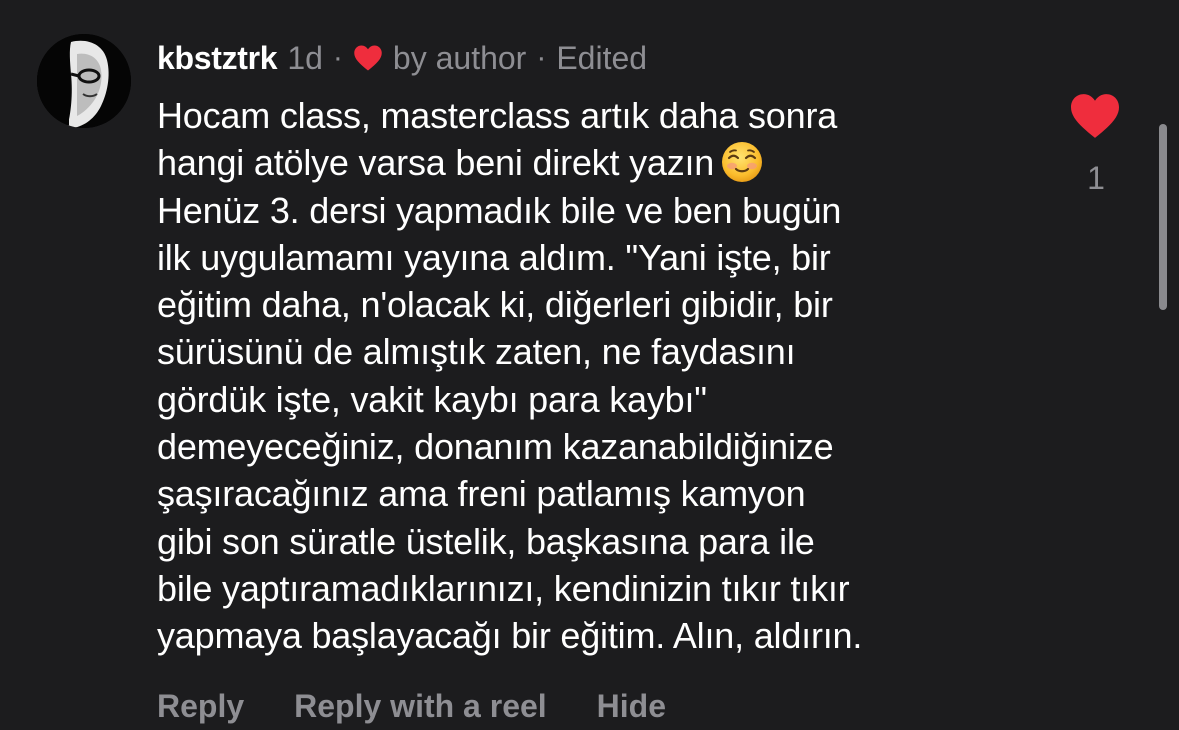 The width and height of the screenshot is (1179, 730). I want to click on smiling-face-emoji, so click(742, 162).